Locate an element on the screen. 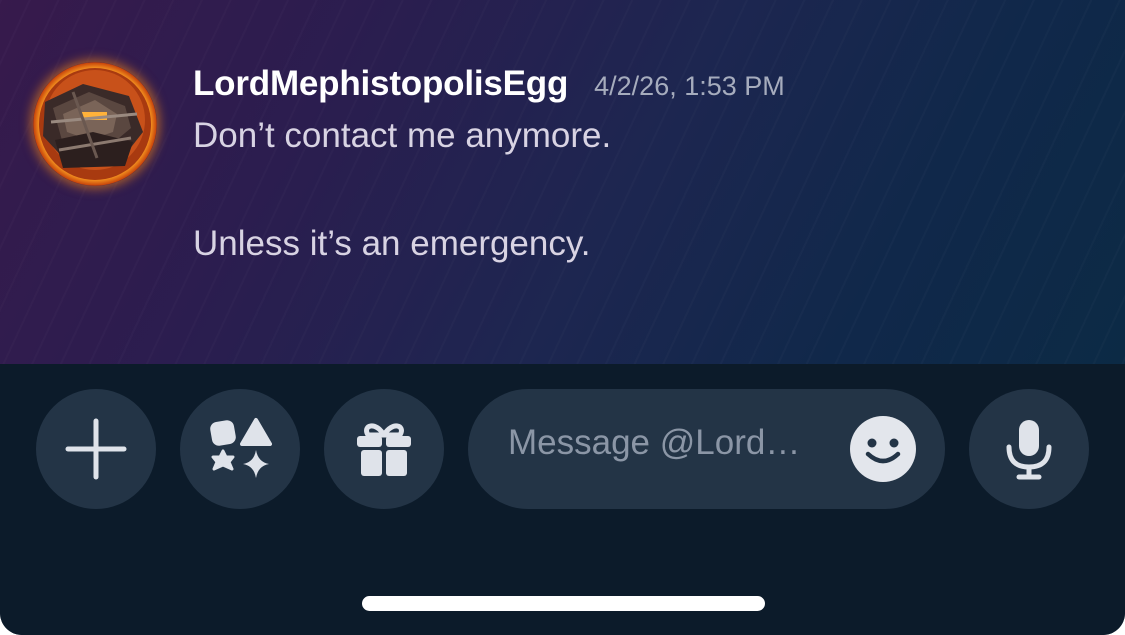 This screenshot has height=635, width=1125. apps-icon is located at coordinates (241, 448).